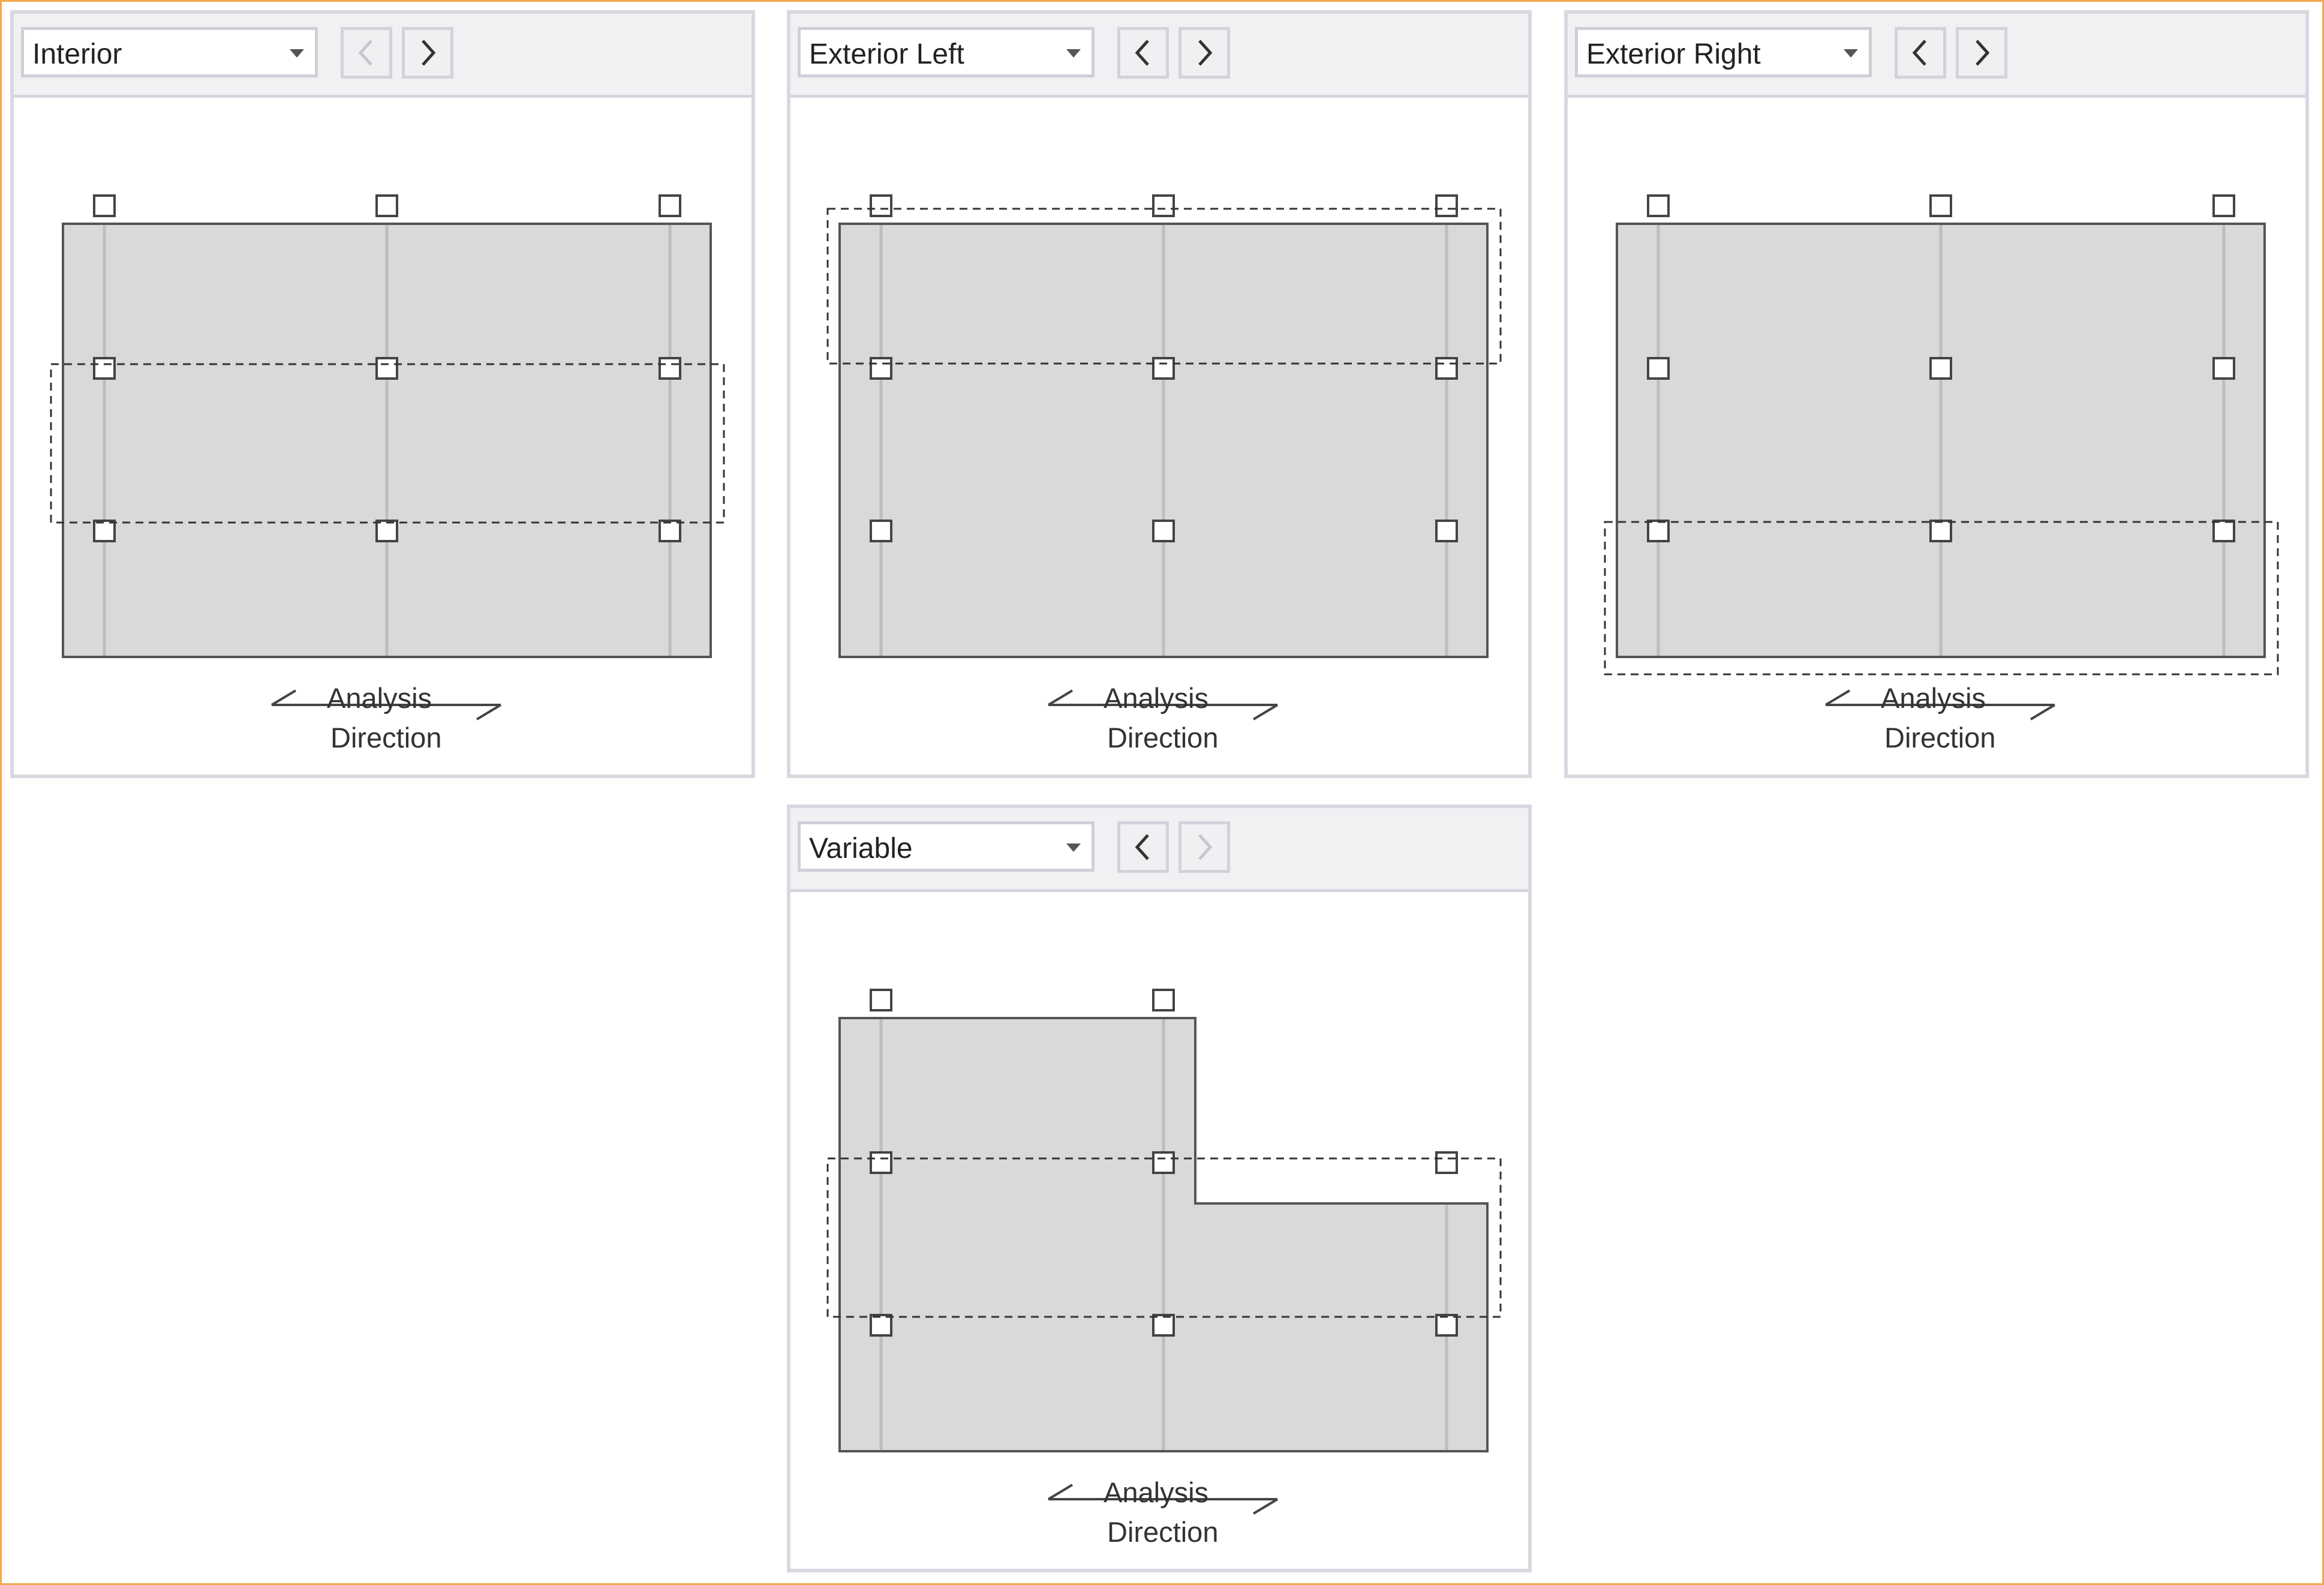 Image resolution: width=2324 pixels, height=1585 pixels. I want to click on dropdown-selected-value: Interior, so click(77, 54).